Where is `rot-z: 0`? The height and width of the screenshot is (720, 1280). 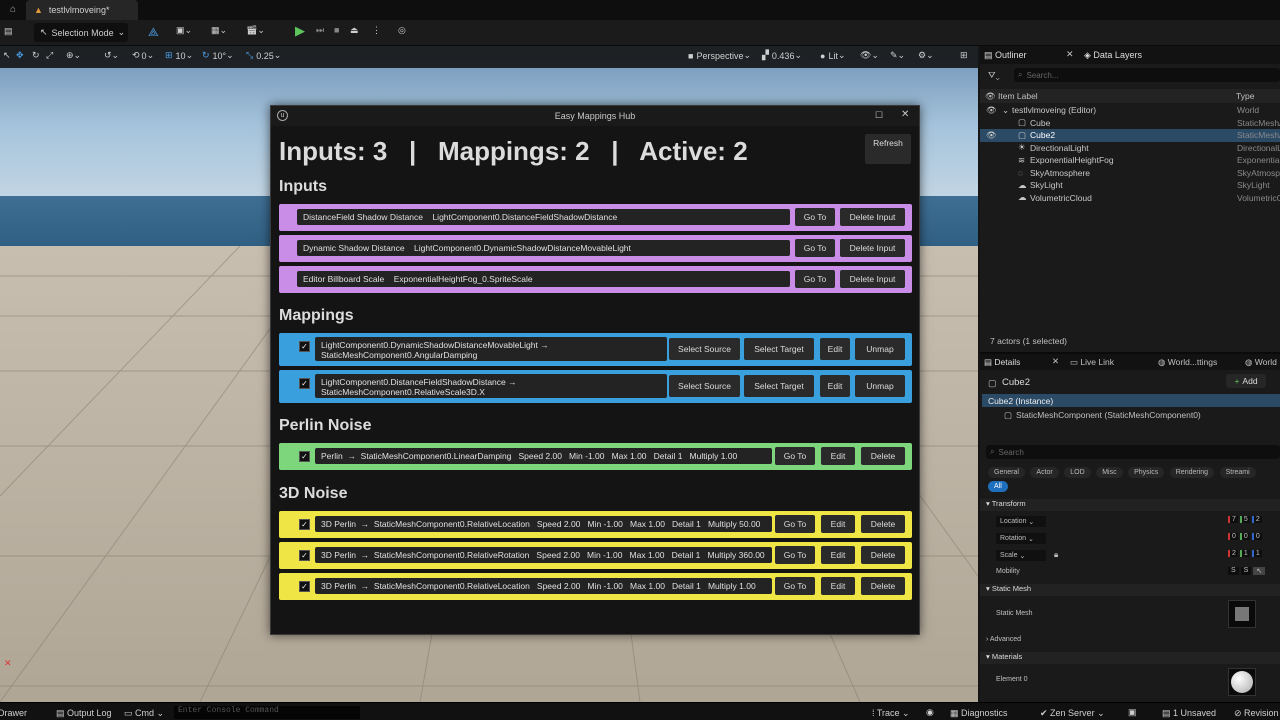
rot-z: 0 is located at coordinates (1256, 536).